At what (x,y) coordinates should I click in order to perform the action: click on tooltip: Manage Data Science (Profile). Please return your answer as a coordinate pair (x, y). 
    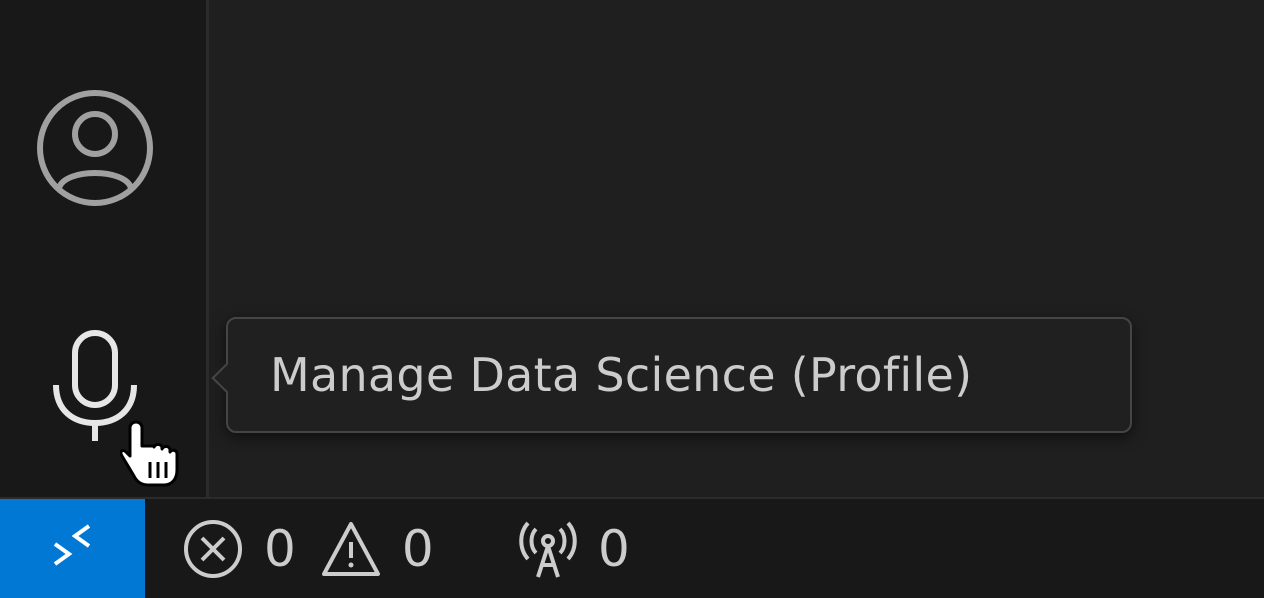
    Looking at the image, I should click on (671, 375).